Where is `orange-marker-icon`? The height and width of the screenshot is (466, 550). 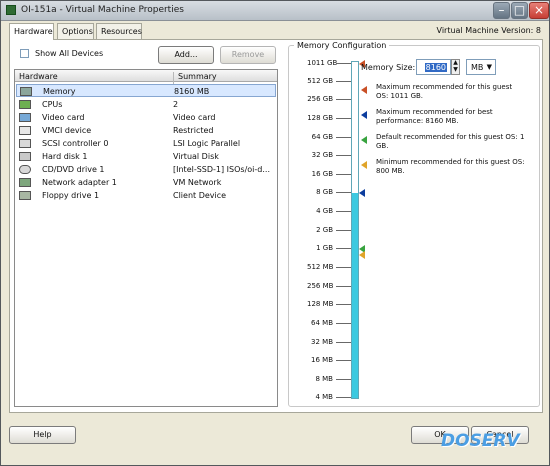 orange-marker-icon is located at coordinates (364, 90).